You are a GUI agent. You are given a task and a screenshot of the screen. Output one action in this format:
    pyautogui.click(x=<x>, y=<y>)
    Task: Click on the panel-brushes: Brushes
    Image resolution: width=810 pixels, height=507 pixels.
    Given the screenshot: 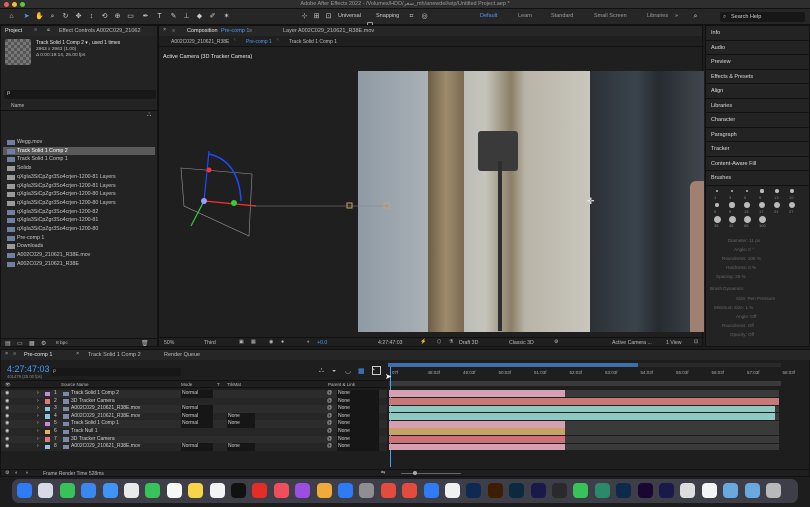 What is the action you would take?
    pyautogui.click(x=758, y=178)
    